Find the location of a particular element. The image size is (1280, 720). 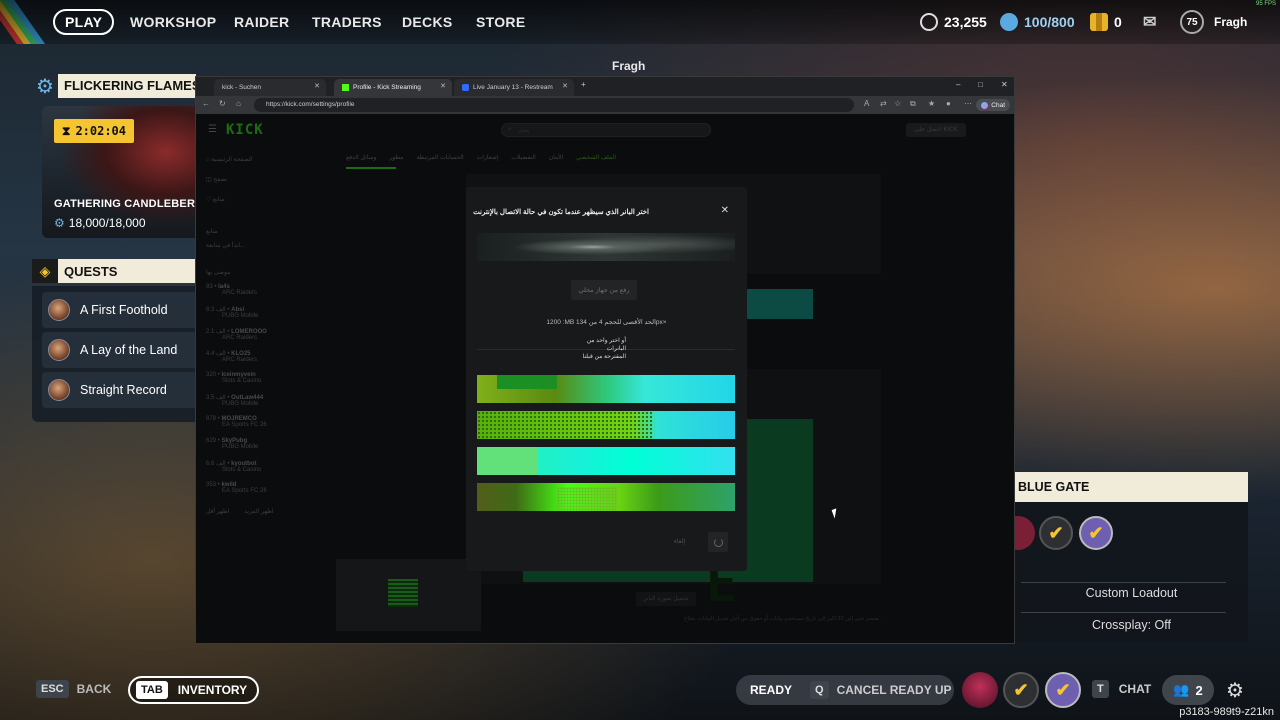

tab-security: الأمان is located at coordinates (556, 159).